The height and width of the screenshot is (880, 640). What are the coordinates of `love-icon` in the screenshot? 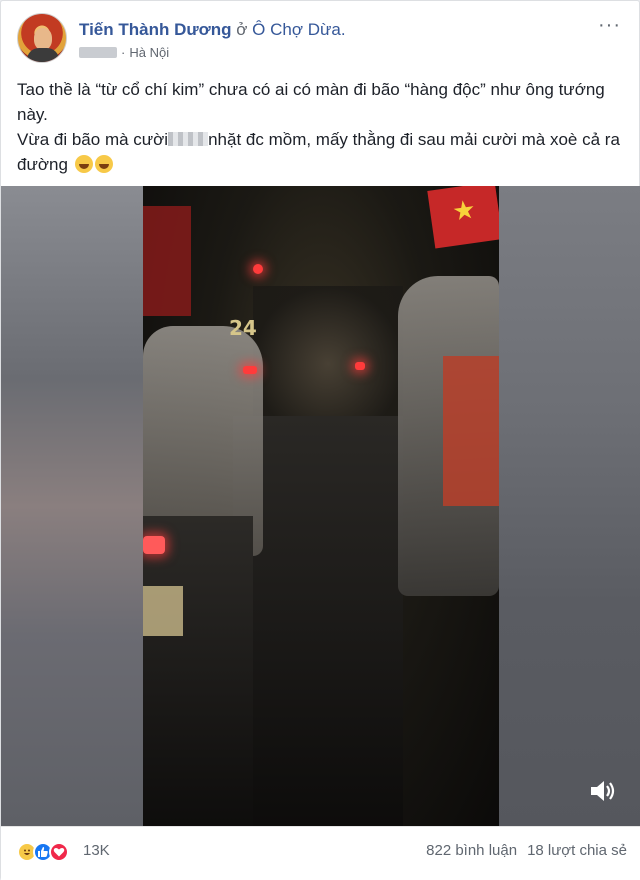 It's located at (59, 852).